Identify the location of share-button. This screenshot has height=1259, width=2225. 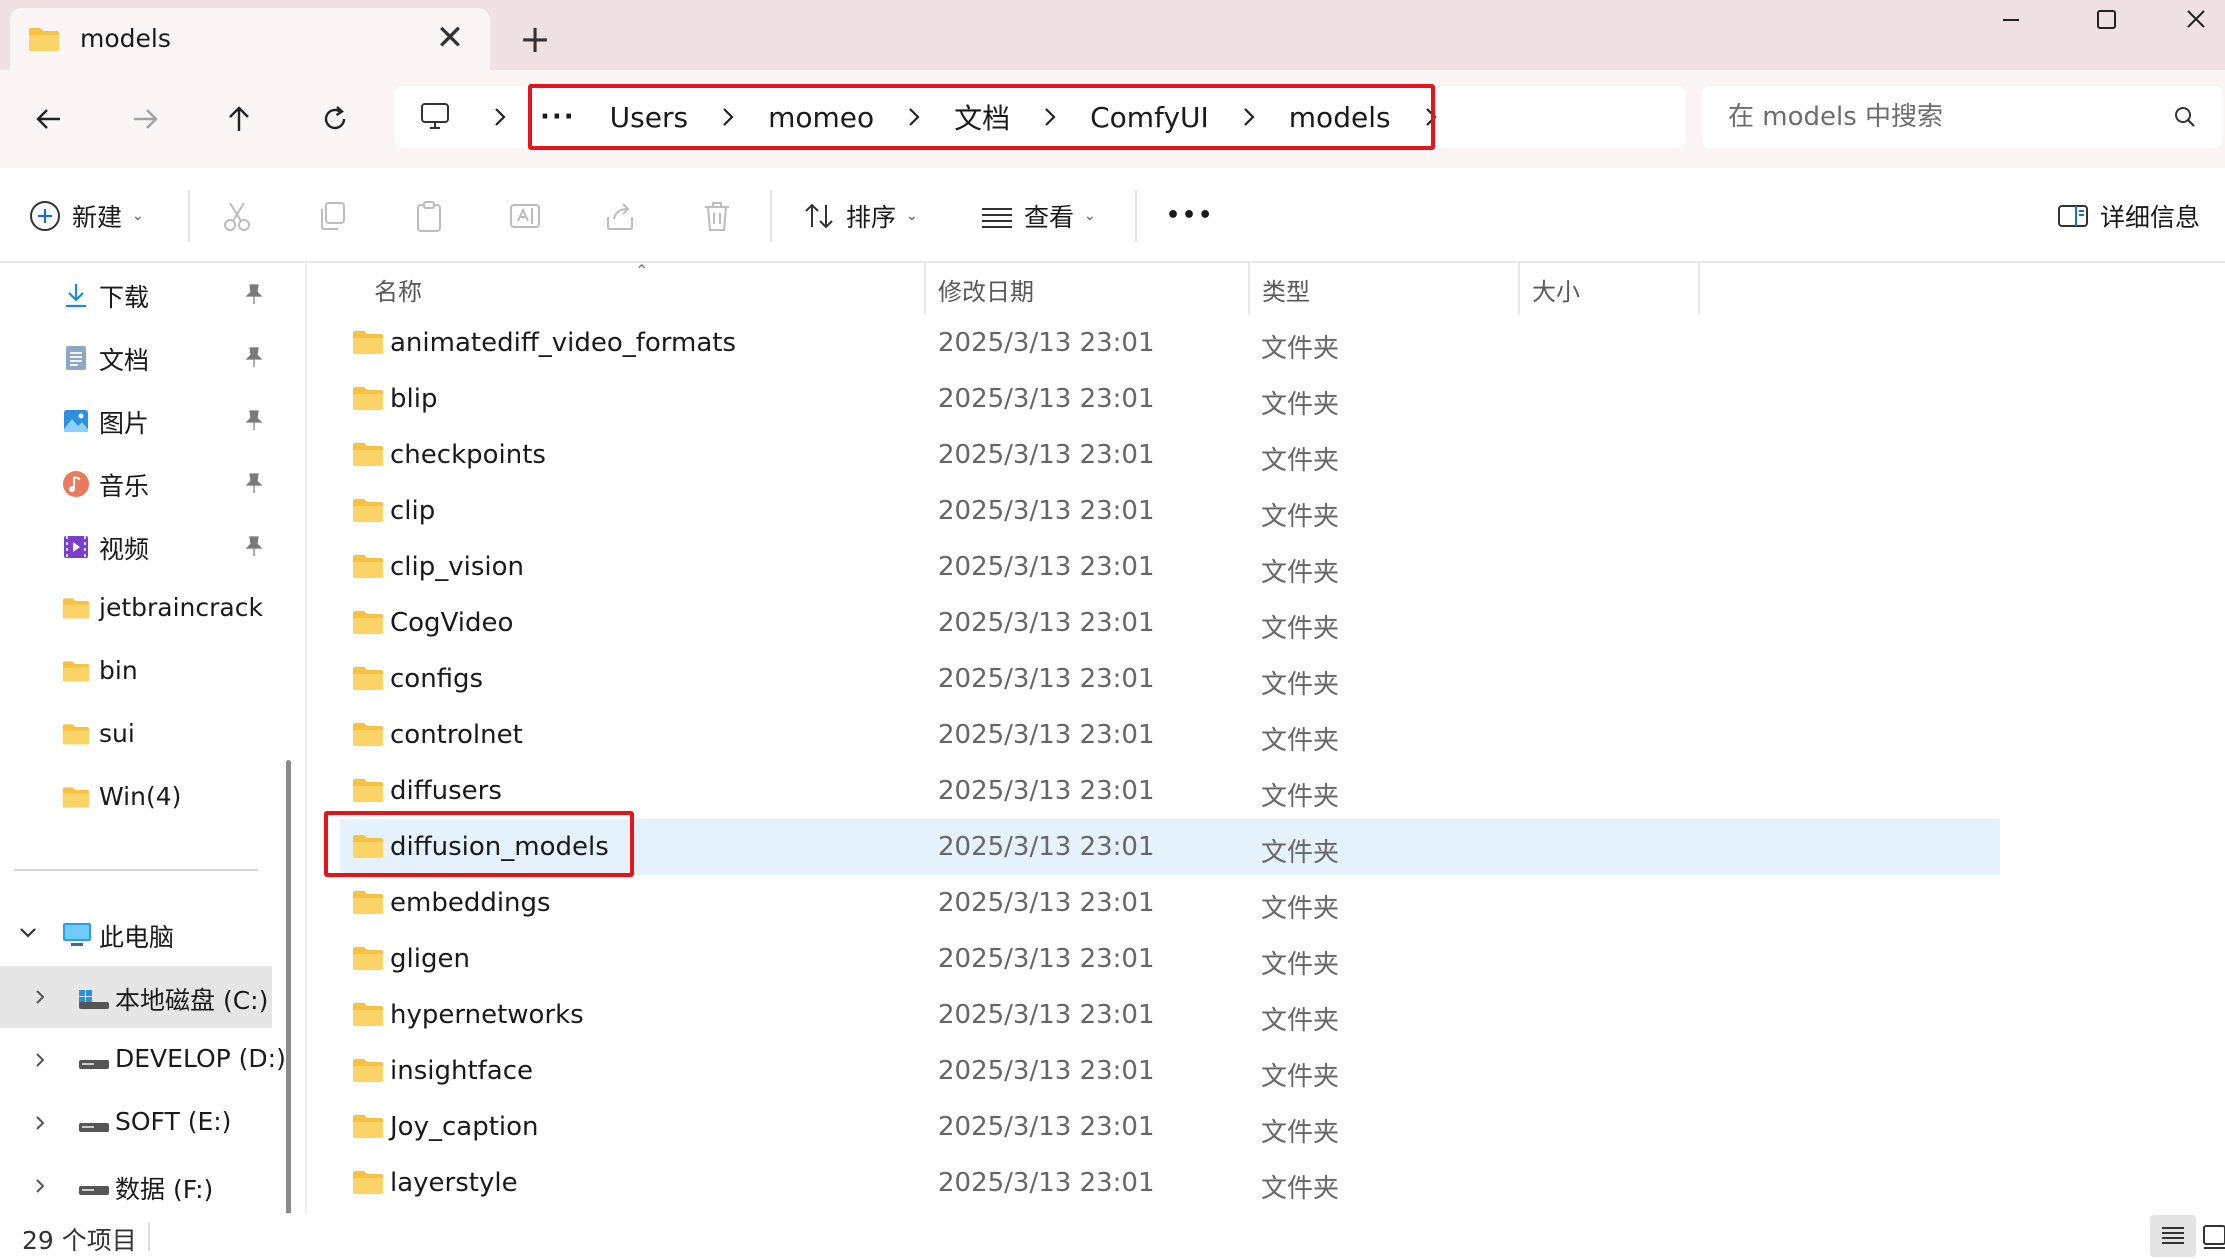
(621, 215).